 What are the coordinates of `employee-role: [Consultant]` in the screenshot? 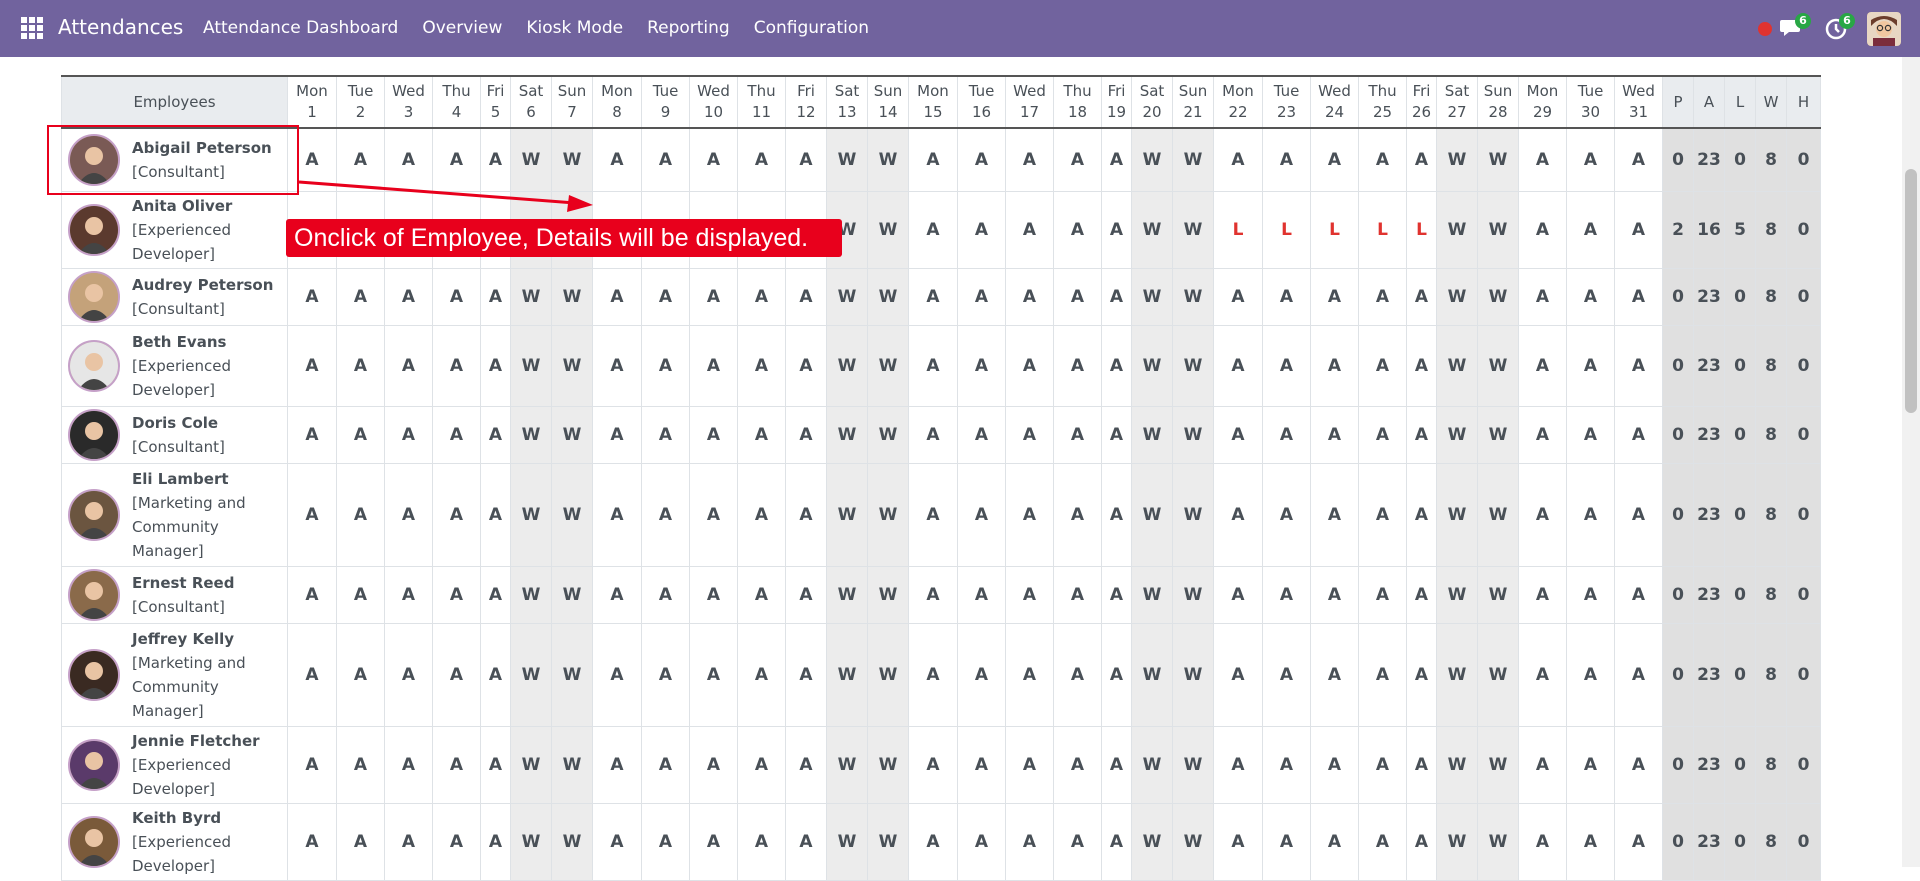 It's located at (178, 308).